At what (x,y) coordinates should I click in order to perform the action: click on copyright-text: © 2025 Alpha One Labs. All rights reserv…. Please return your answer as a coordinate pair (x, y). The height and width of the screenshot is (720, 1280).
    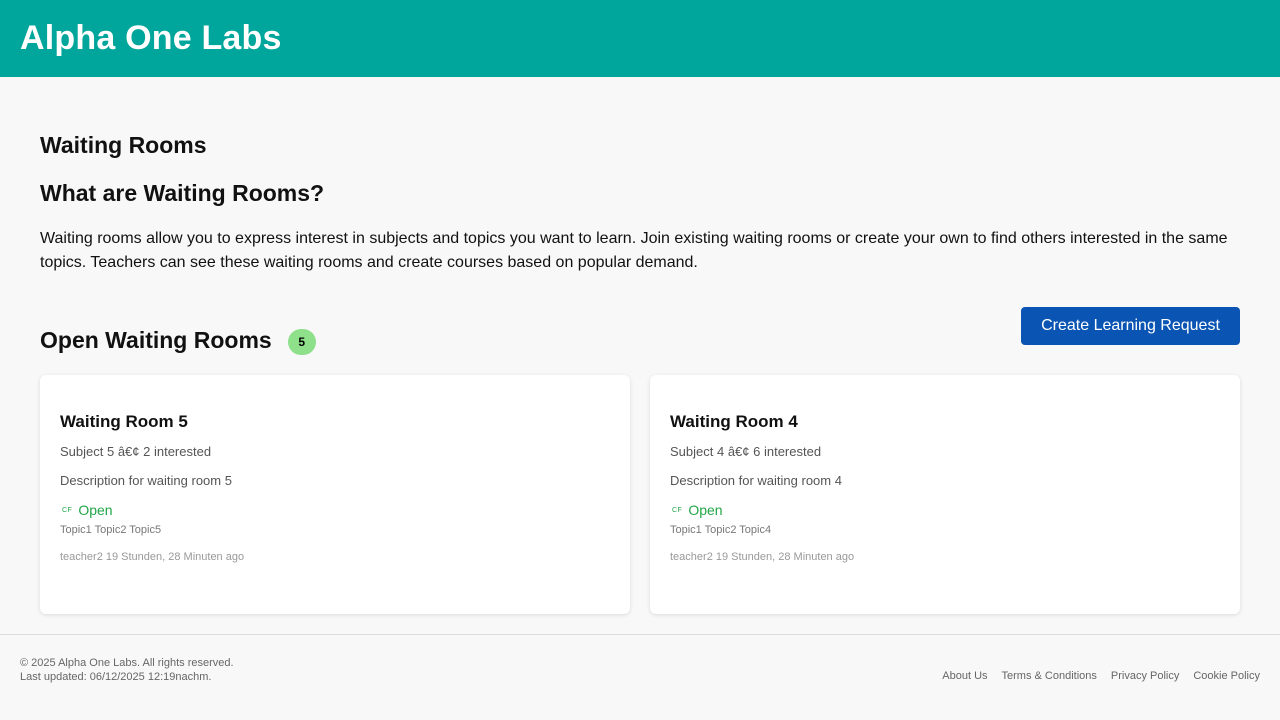
    Looking at the image, I should click on (127, 663).